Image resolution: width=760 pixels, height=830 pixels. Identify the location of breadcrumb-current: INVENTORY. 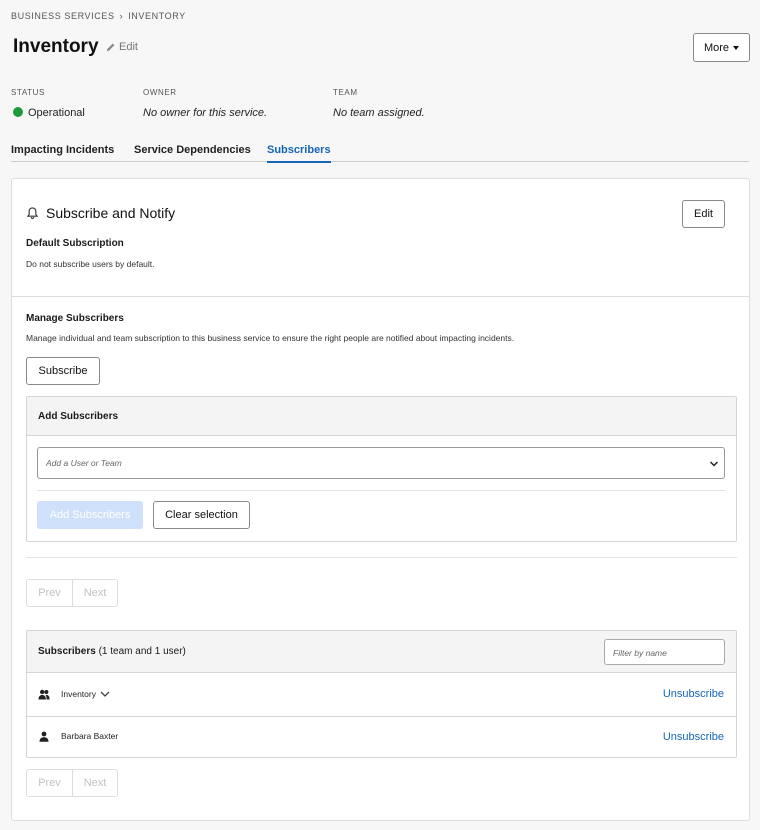
(157, 16).